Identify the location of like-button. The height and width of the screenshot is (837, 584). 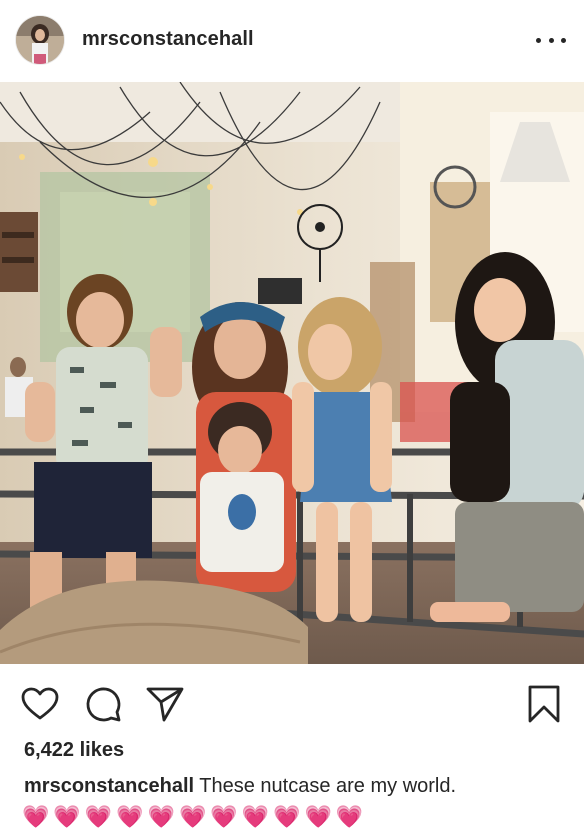
(40, 704).